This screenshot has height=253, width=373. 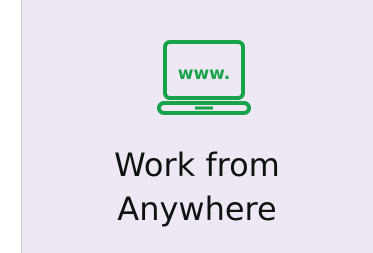 I want to click on laptop-www-icon: www., so click(x=204, y=77).